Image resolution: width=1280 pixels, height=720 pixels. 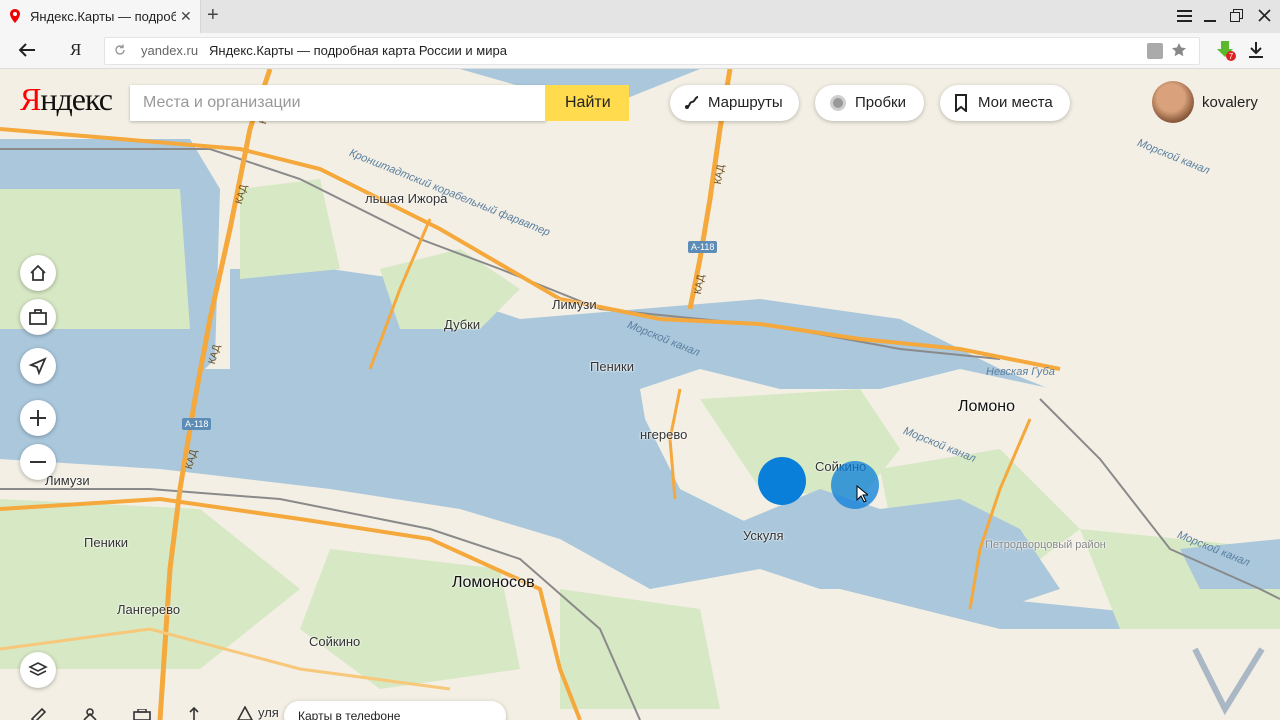 What do you see at coordinates (106, 542) in the screenshot?
I see `label-peniki-left: Пеники` at bounding box center [106, 542].